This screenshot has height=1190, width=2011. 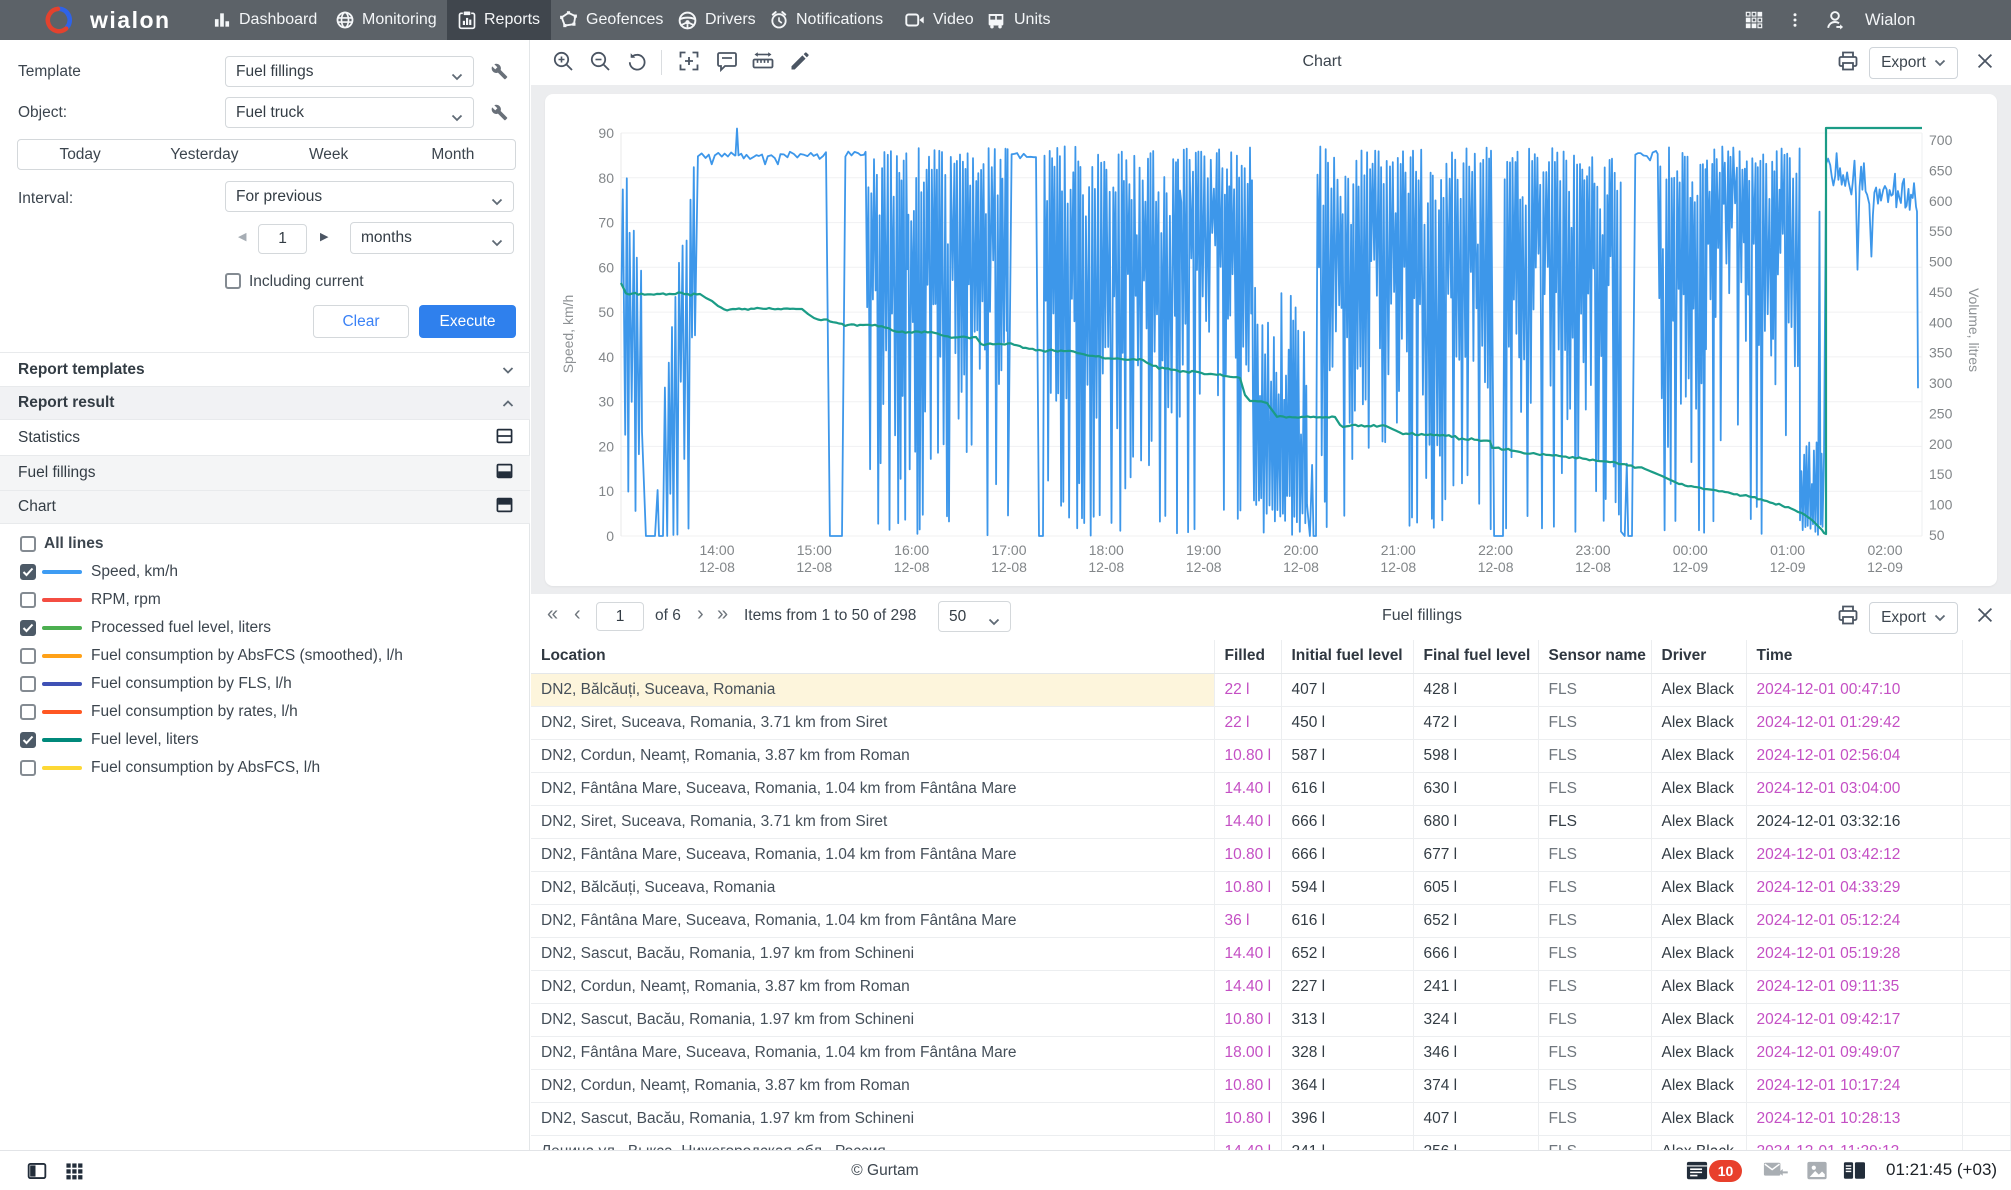 I want to click on svg-text: 0, so click(x=610, y=536).